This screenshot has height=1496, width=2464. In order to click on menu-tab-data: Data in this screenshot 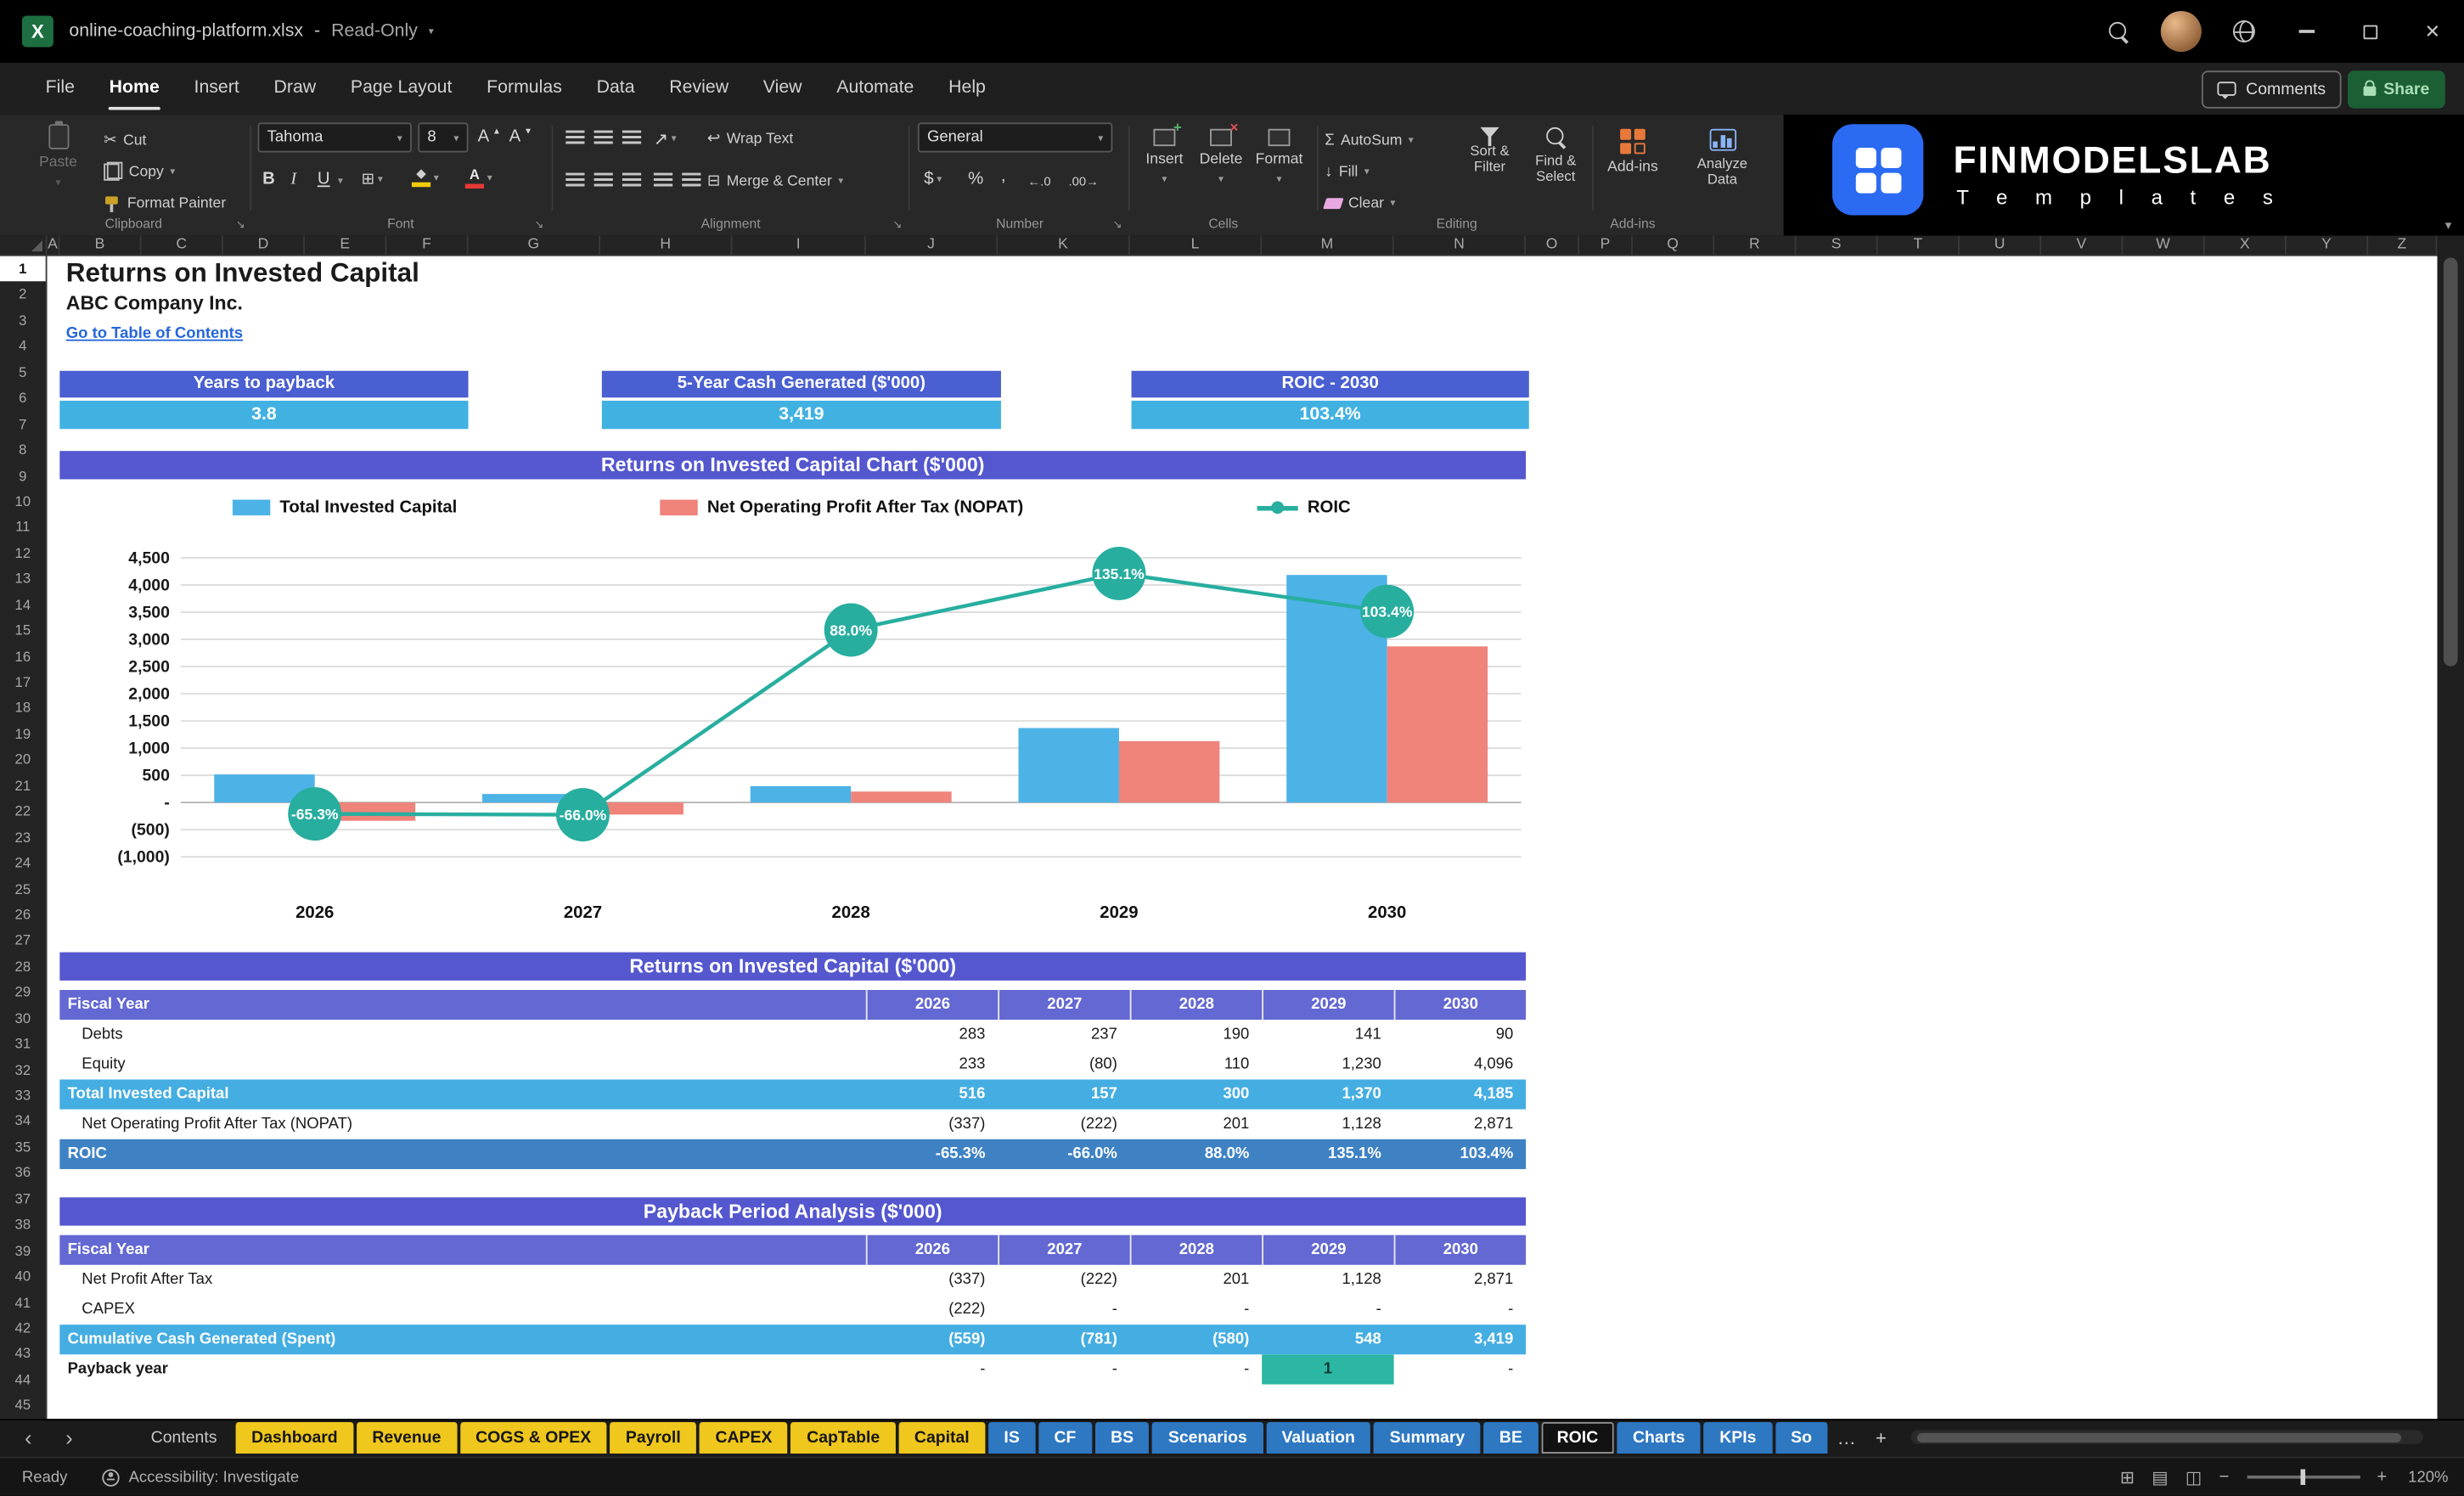, I will do `click(615, 89)`.